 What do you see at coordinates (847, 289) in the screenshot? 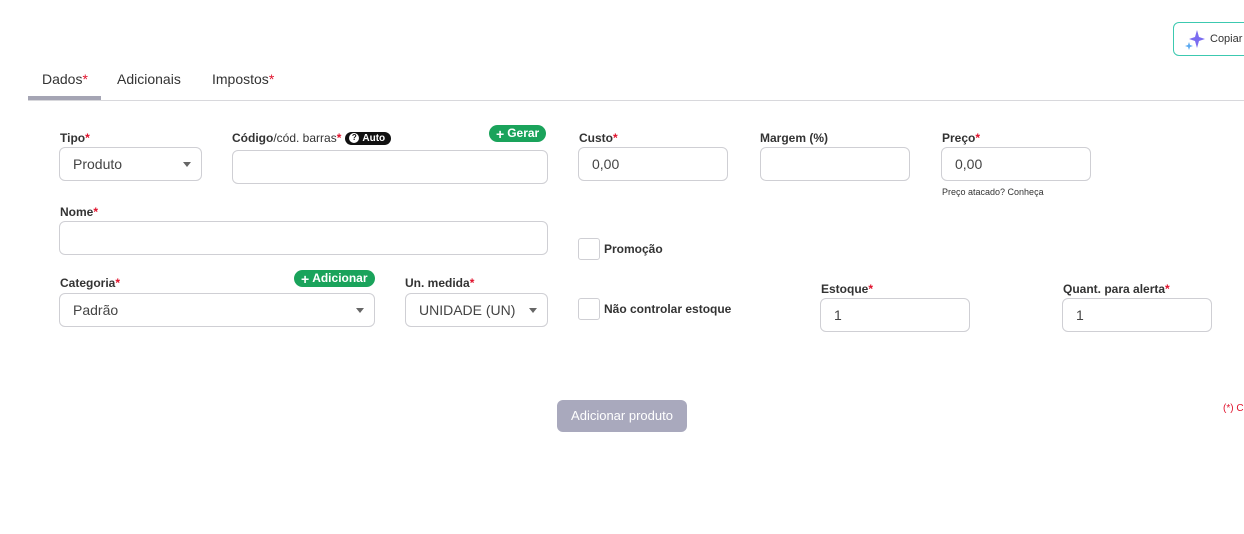
I see `estoque-label: Estoque*` at bounding box center [847, 289].